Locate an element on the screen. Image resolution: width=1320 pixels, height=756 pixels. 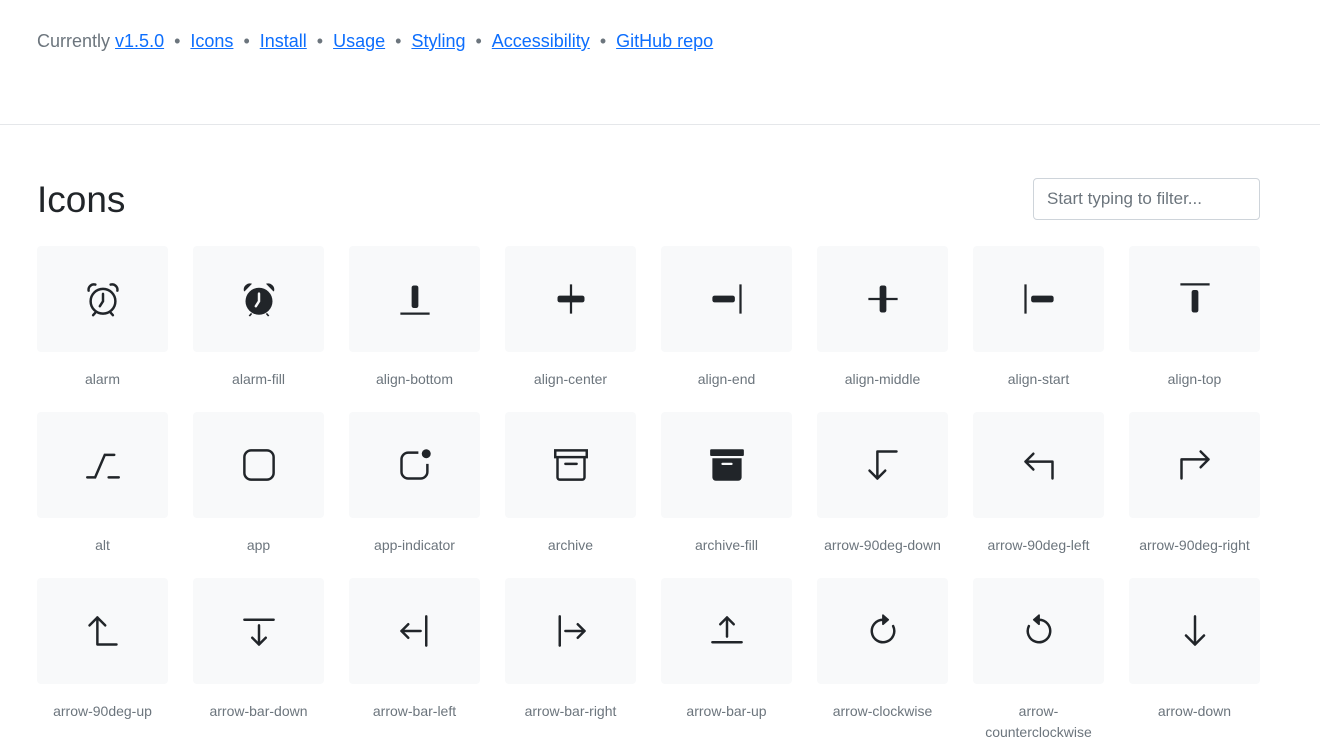
icon-card-archive-fill: archive-fill is located at coordinates (726, 495).